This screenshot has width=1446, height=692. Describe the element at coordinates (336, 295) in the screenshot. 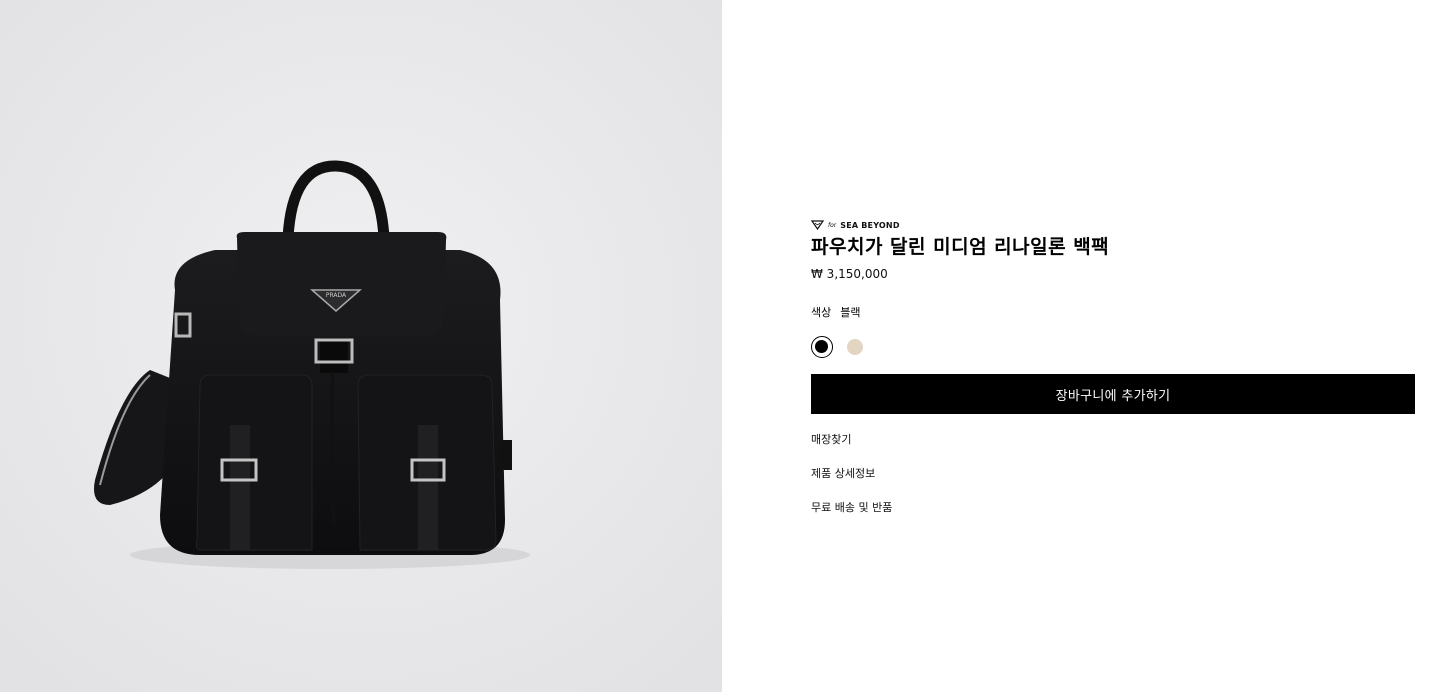

I see `logo-text: PRADA` at that location.